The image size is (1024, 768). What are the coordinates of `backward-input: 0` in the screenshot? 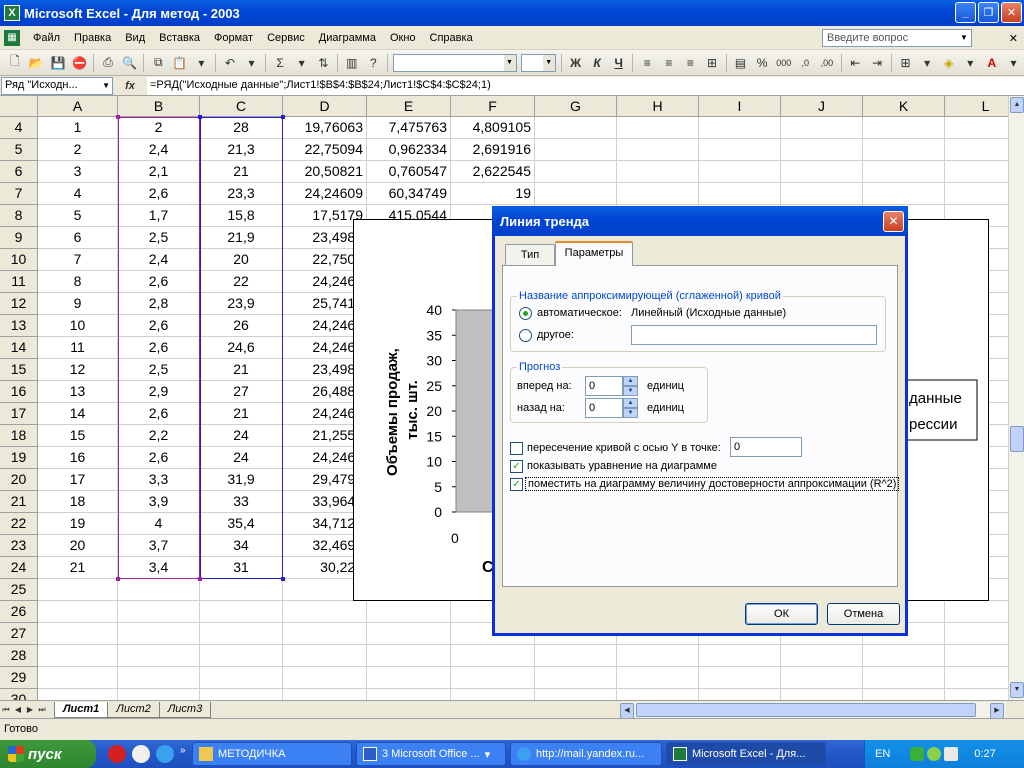 It's located at (604, 408).